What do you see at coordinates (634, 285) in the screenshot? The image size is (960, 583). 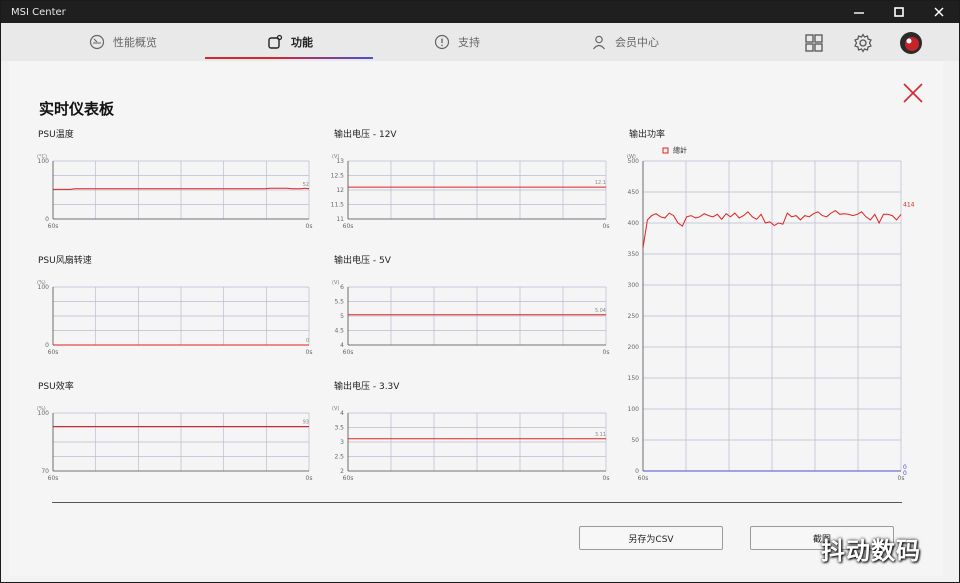 I see `y-tick-label: 300` at bounding box center [634, 285].